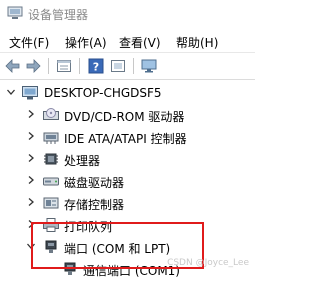 The image size is (320, 282). I want to click on tree-node-ports: 端口 (COM 和 LPT), so click(127, 248).